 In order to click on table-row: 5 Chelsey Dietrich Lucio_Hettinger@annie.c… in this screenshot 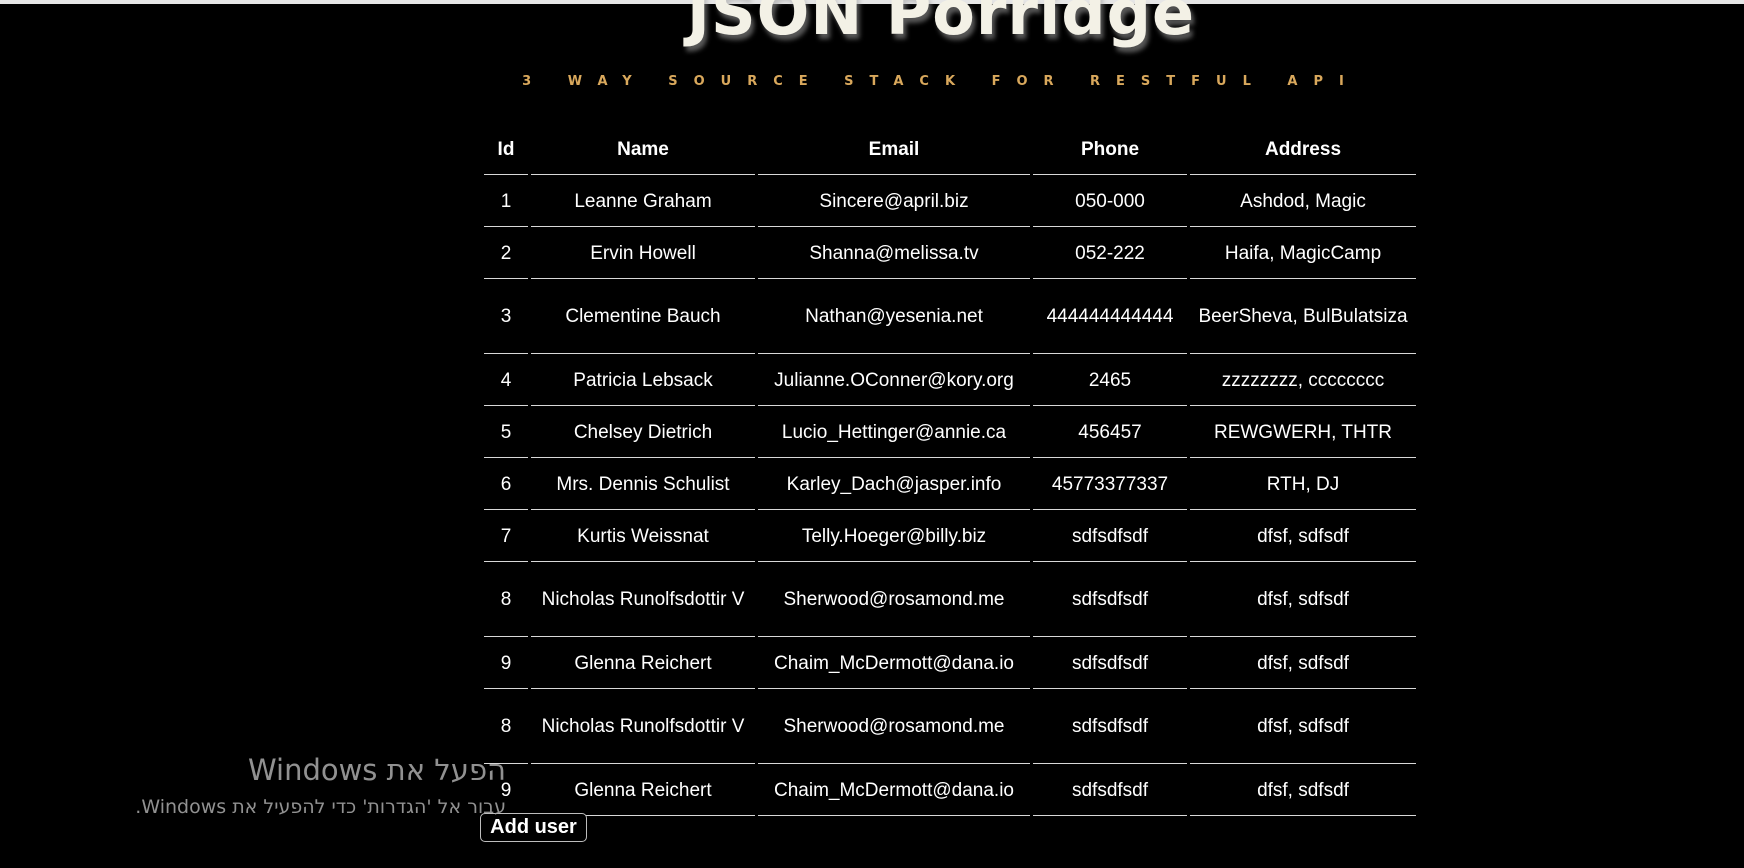, I will do `click(950, 432)`.